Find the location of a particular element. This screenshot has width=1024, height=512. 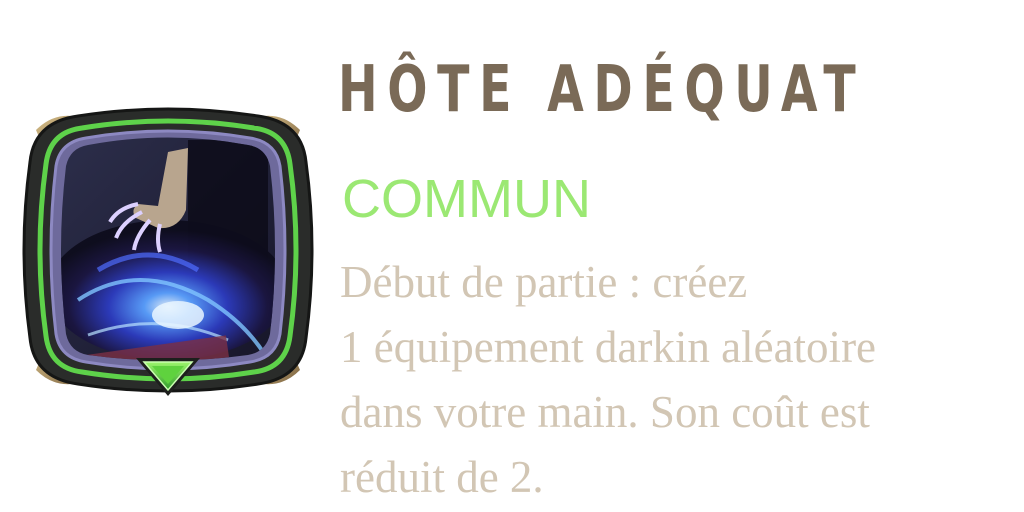

card-title: HÔTE ADÉQUAT is located at coordinates (602, 90).